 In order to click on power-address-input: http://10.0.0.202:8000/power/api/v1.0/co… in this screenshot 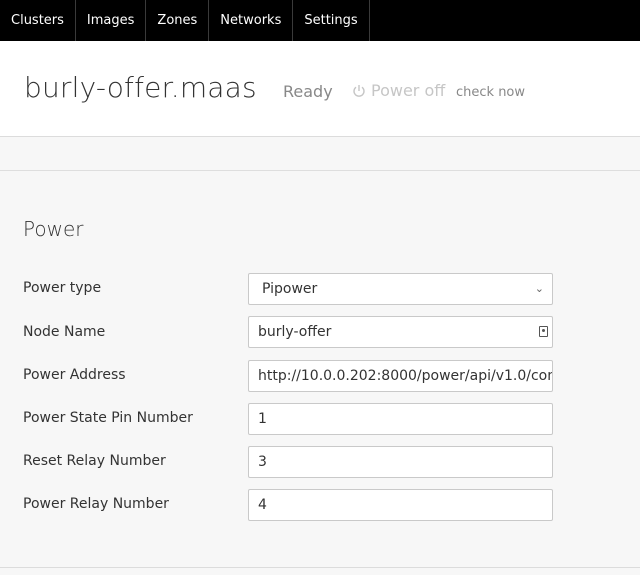, I will do `click(400, 376)`.